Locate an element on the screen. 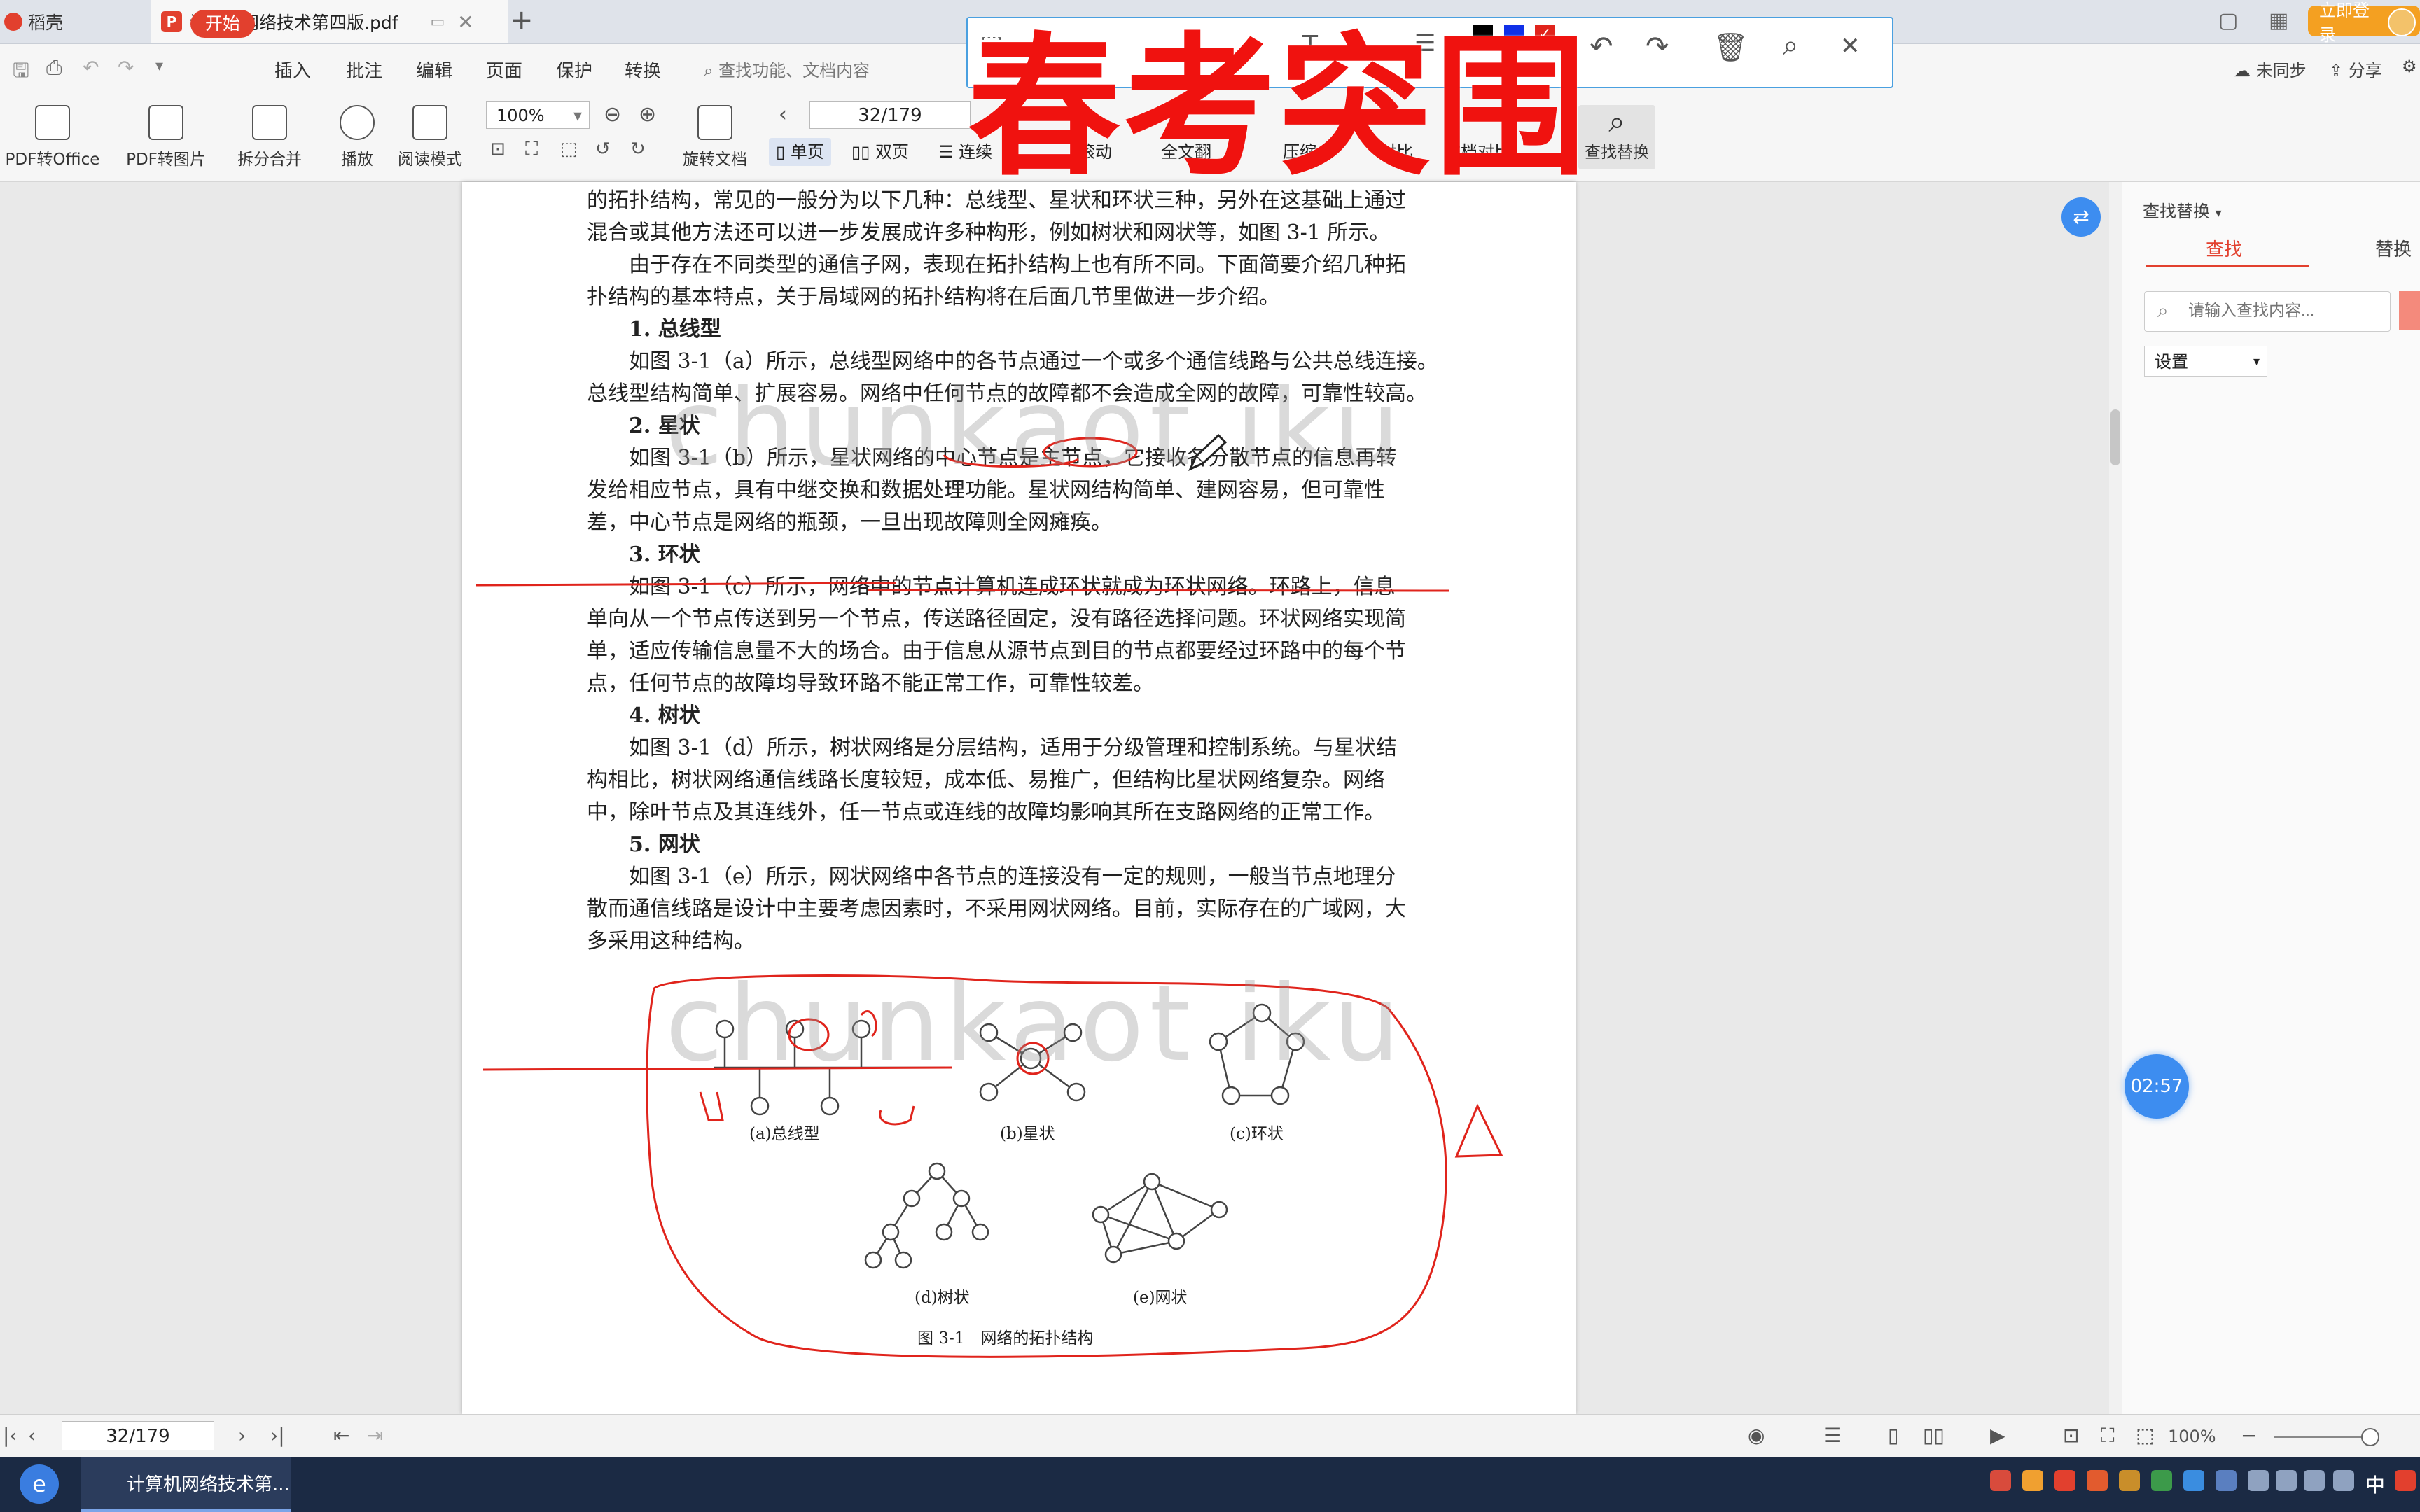 Image resolution: width=2420 pixels, height=1512 pixels. tray-volume-icon is located at coordinates (2343, 1480).